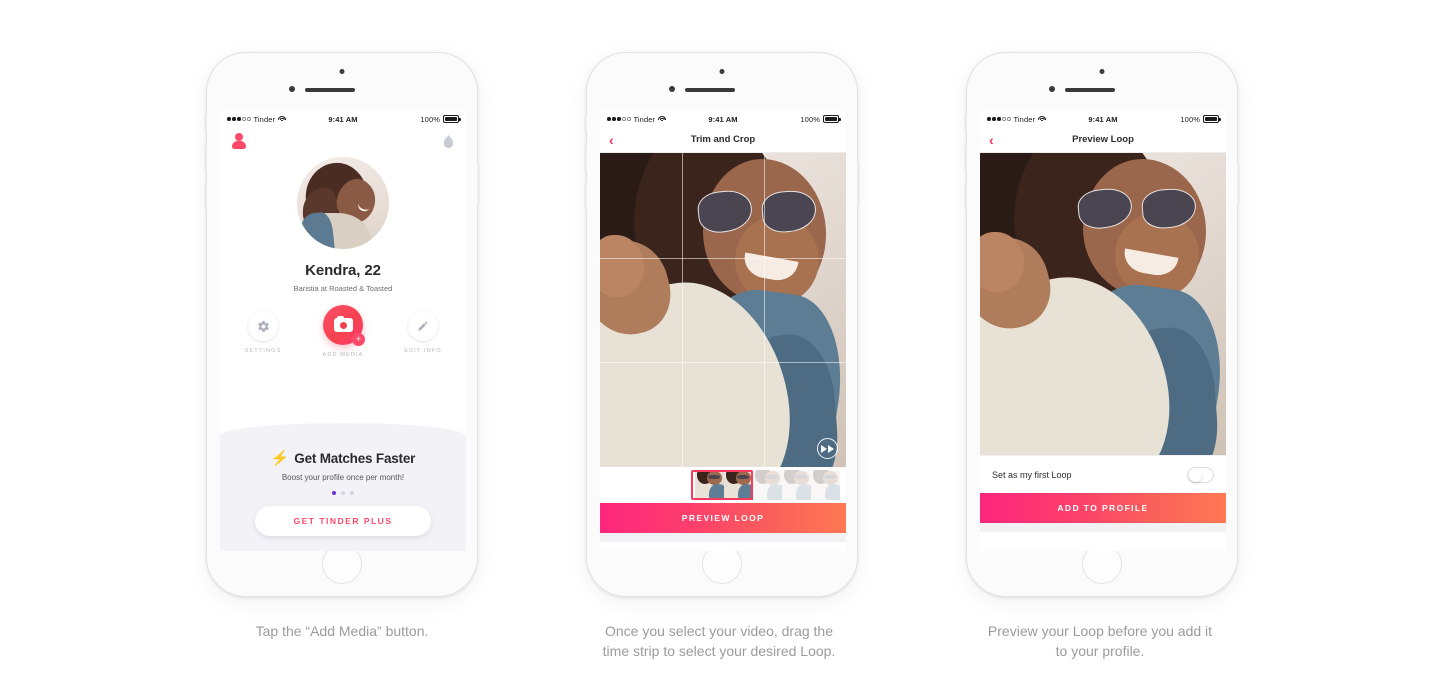  Describe the element at coordinates (334, 493) in the screenshot. I see `carousel-dot-active` at that location.